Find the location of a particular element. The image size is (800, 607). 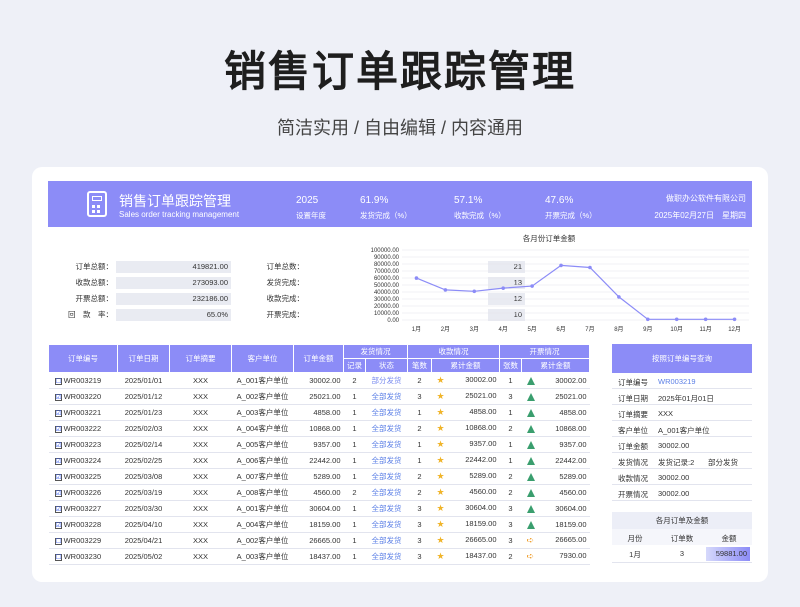

inv-total: 22442.00 is located at coordinates (571, 460).